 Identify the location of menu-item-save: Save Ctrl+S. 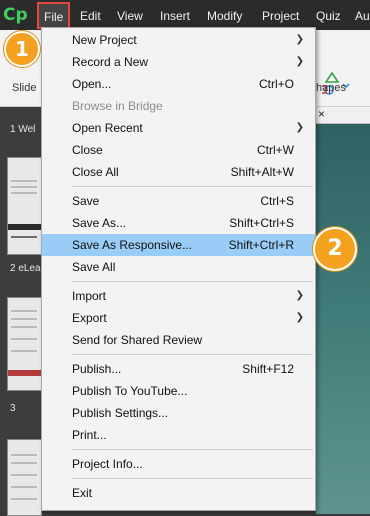
(178, 201).